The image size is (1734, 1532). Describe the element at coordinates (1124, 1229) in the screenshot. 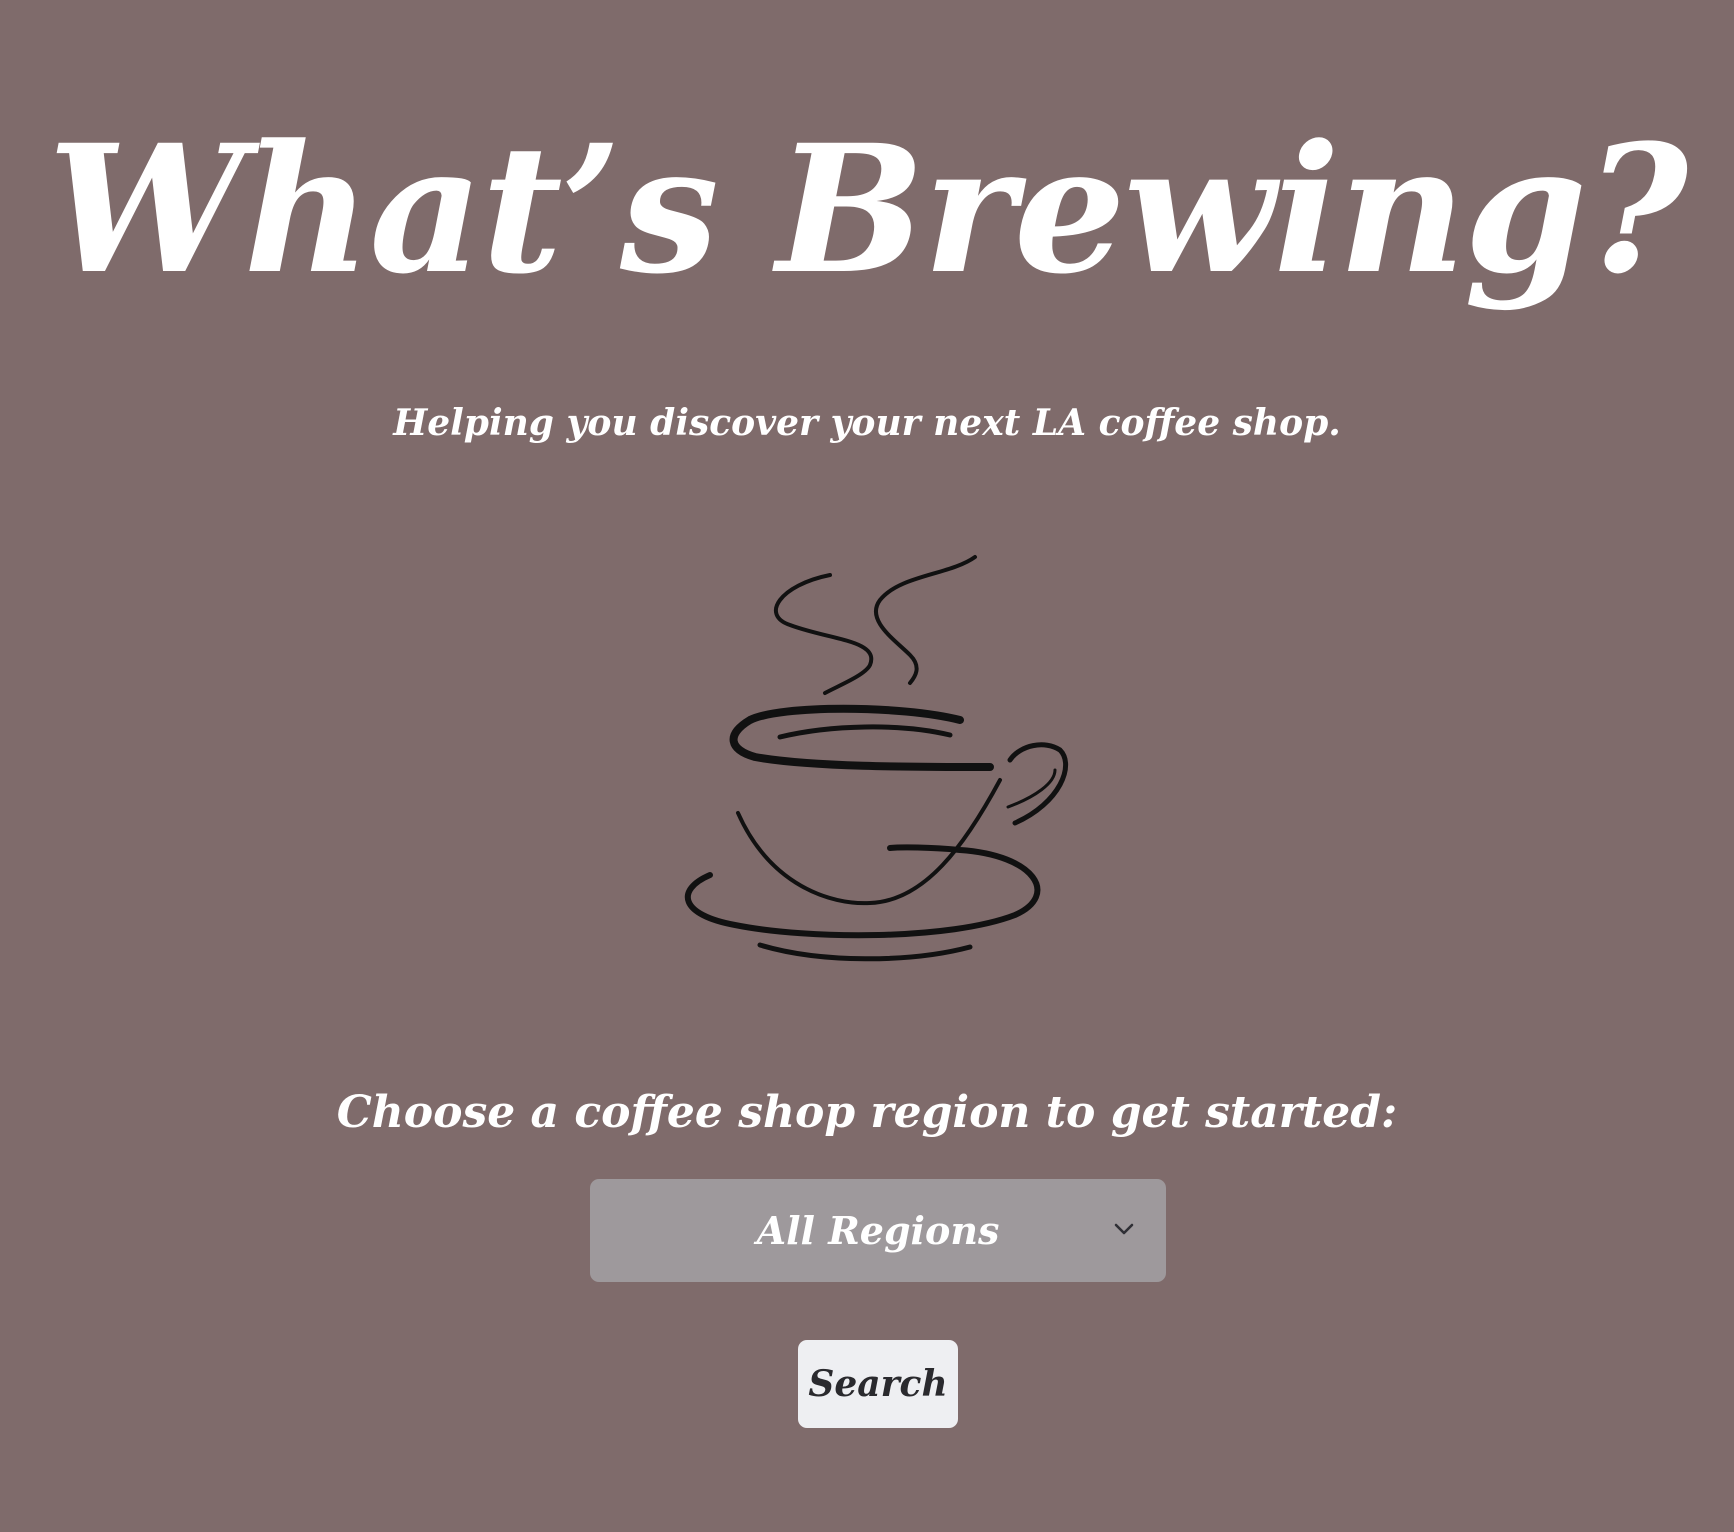

I see `chevron-down-icon` at that location.